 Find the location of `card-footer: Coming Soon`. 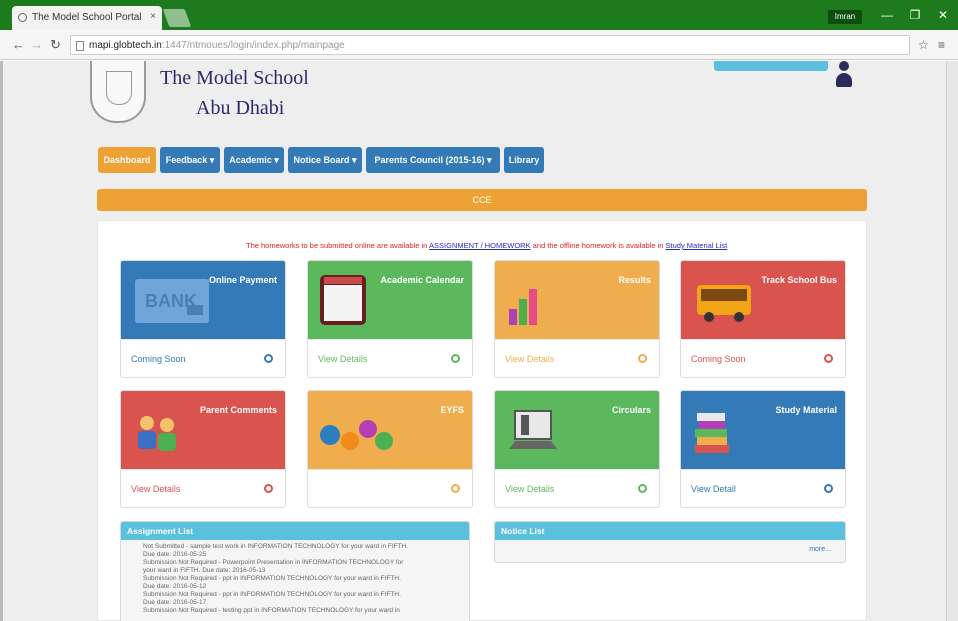

card-footer: Coming Soon is located at coordinates (203, 358).